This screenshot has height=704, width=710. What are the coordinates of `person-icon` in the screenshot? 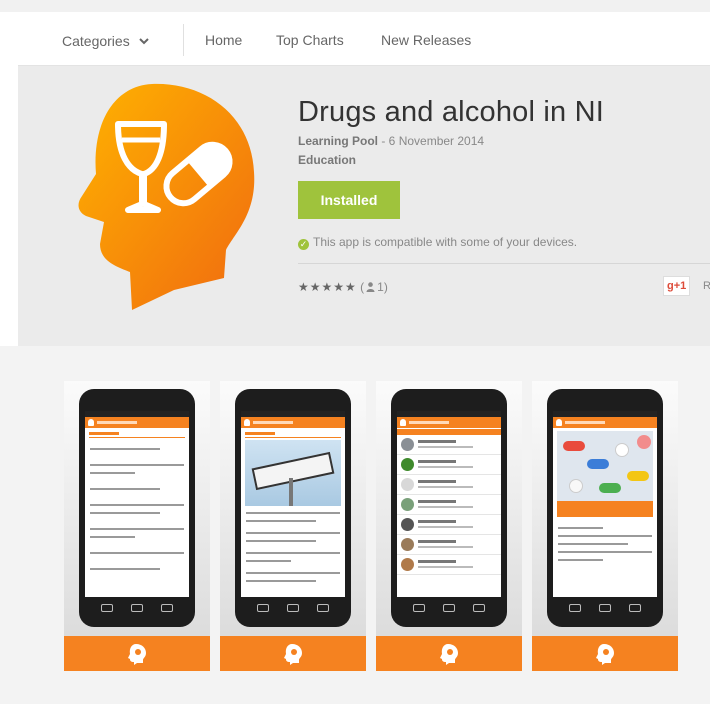 It's located at (370, 288).